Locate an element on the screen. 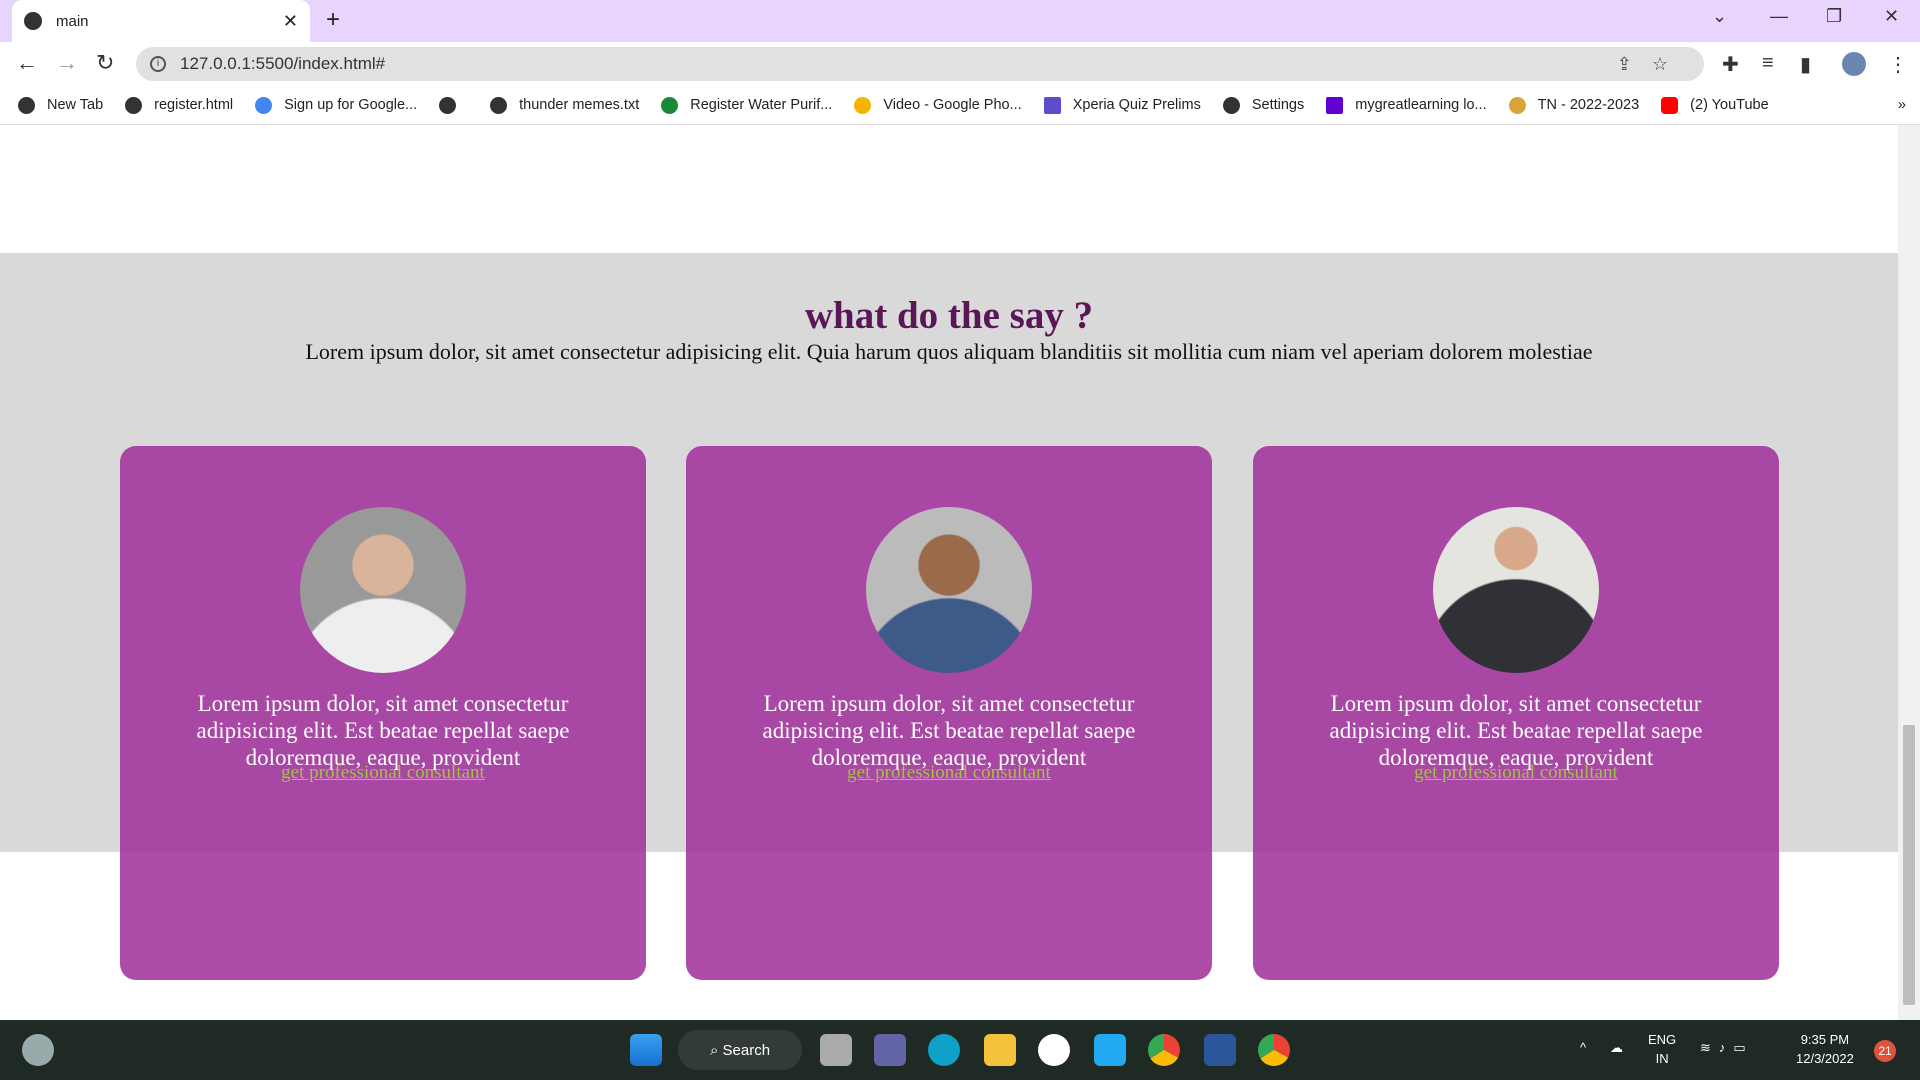 This screenshot has height=1080, width=1920. forward-button: → is located at coordinates (67, 63).